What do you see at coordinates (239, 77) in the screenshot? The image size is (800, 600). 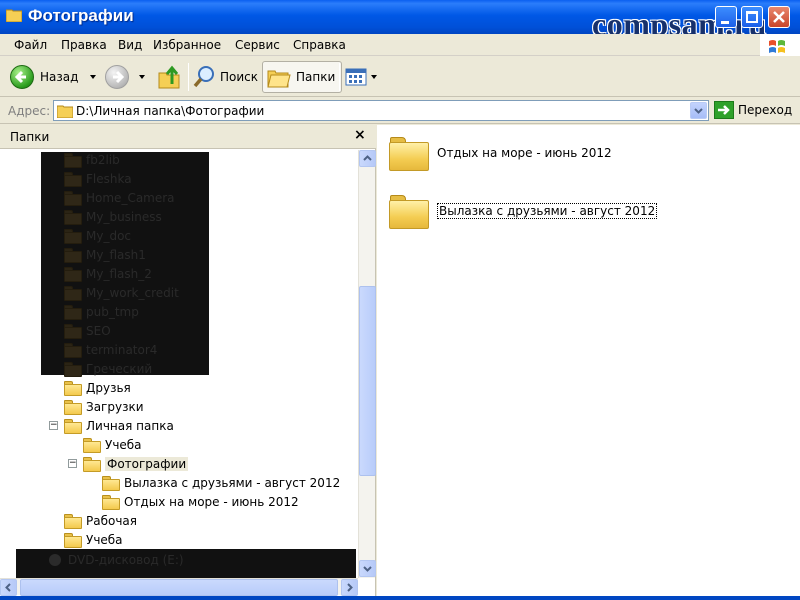 I see `search-label: Поиск` at bounding box center [239, 77].